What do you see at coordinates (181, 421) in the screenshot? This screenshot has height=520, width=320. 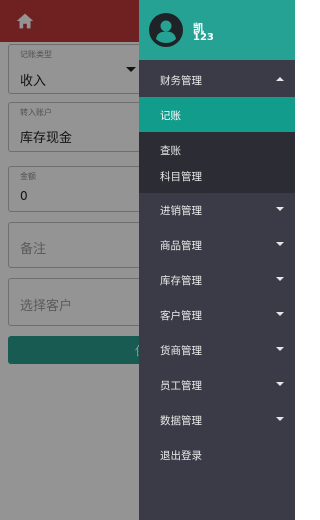 I see `menu-data-label: 数据管理` at bounding box center [181, 421].